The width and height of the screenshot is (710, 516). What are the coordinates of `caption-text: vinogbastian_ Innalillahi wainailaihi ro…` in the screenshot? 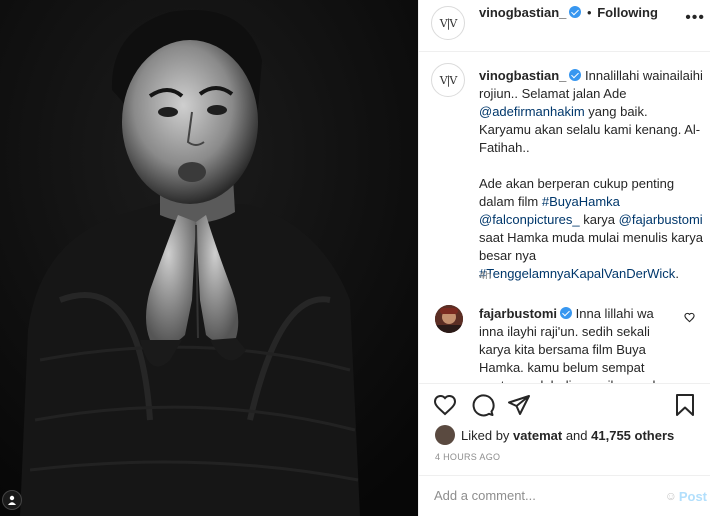 It's located at (591, 175).